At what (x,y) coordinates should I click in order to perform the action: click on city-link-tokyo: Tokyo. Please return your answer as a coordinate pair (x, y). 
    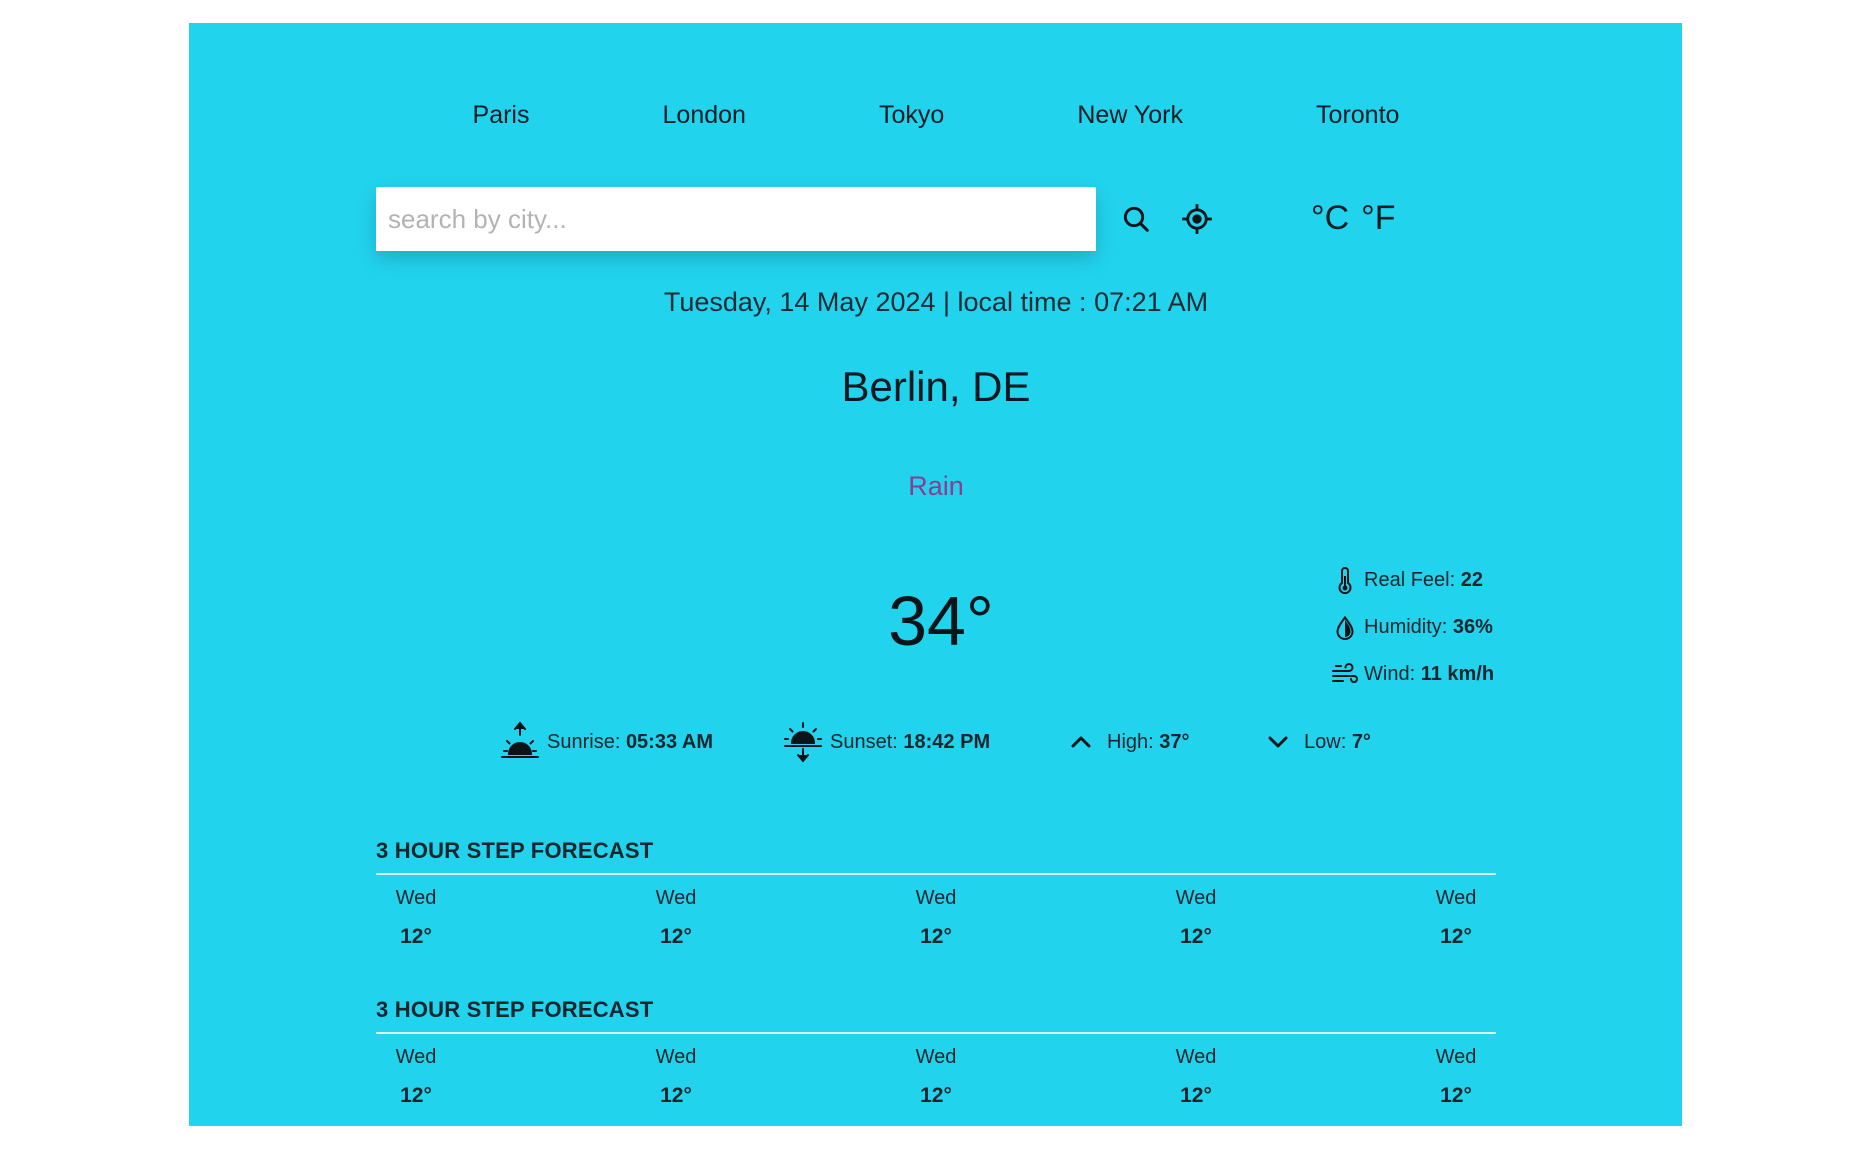
    Looking at the image, I should click on (911, 115).